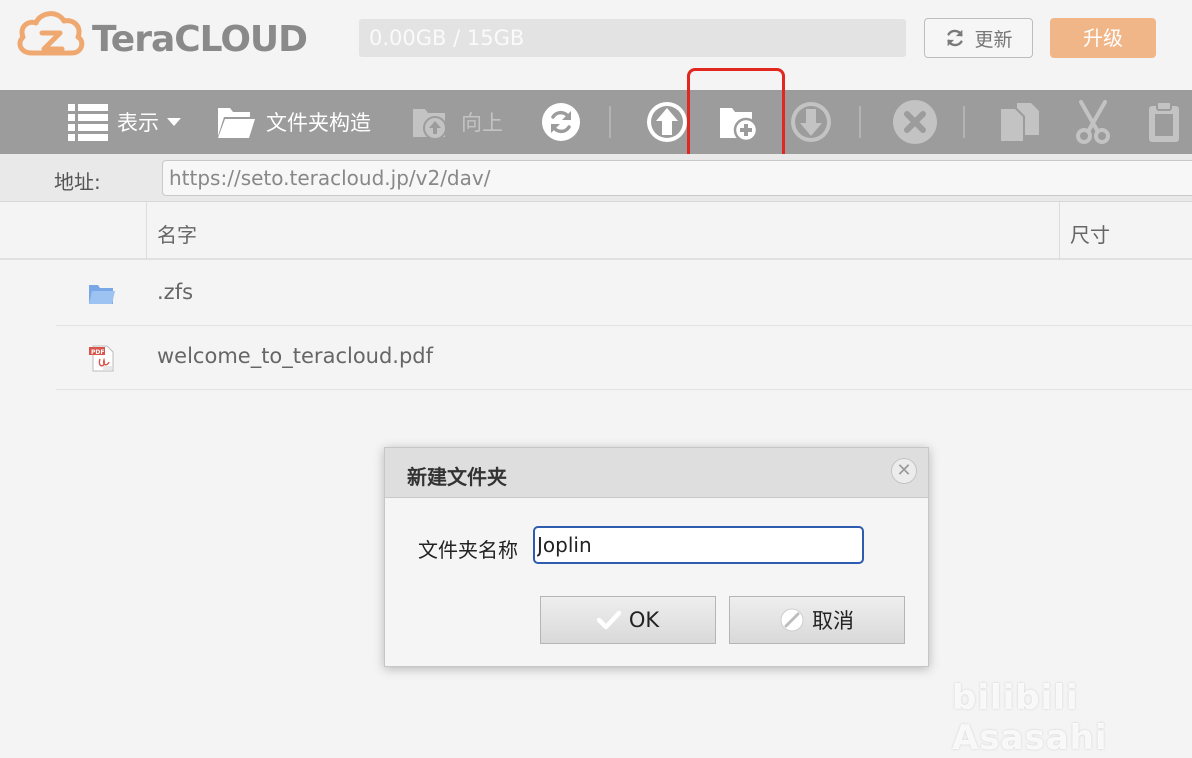 This screenshot has height=758, width=1192. Describe the element at coordinates (677, 178) in the screenshot. I see `address-input: https://seto.teracloud.jp/v2/dav/` at that location.